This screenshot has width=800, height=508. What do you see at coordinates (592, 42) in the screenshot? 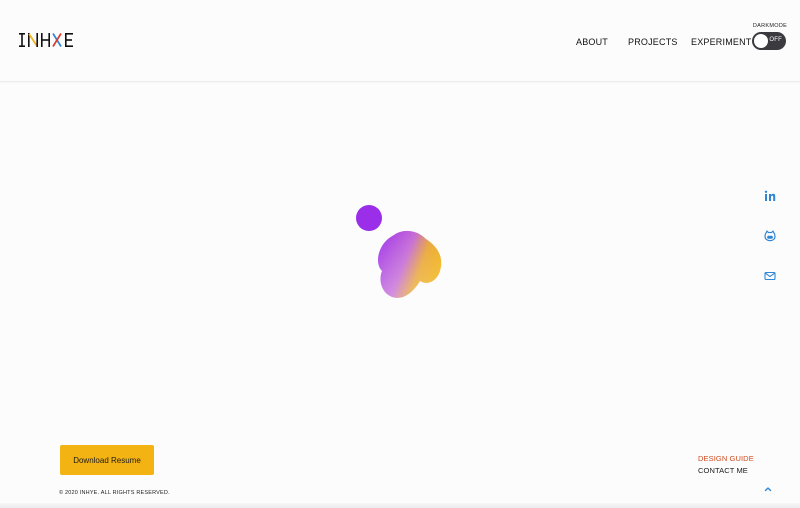
I see `nav-about: ABOUT` at bounding box center [592, 42].